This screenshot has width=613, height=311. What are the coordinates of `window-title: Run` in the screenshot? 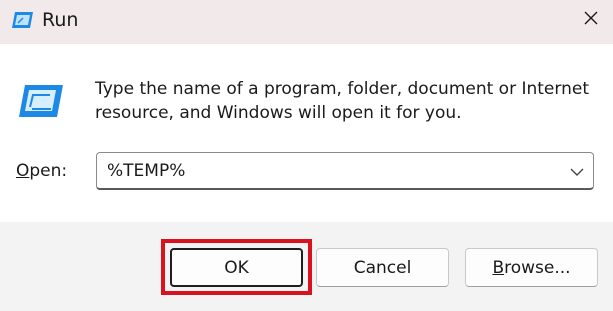 It's located at (60, 20).